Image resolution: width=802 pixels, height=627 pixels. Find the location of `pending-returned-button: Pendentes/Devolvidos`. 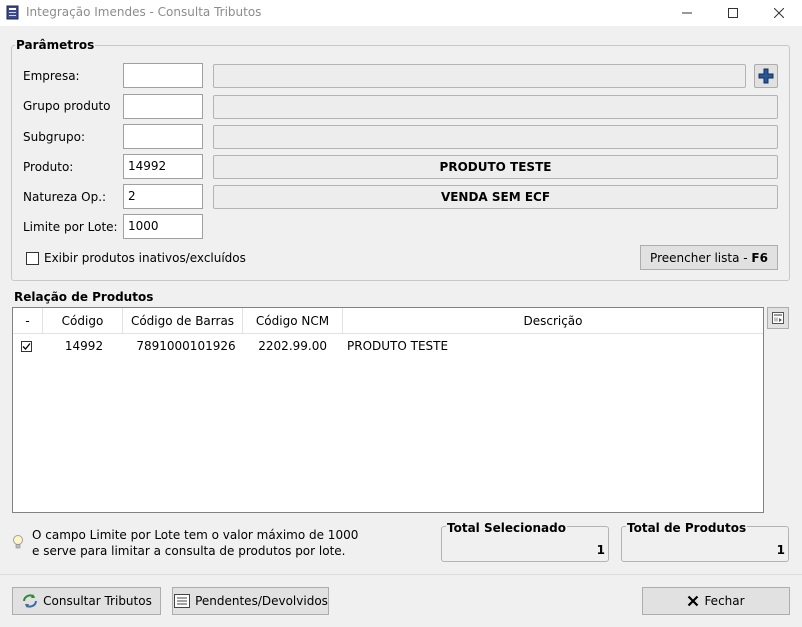

pending-returned-button: Pendentes/Devolvidos is located at coordinates (250, 601).